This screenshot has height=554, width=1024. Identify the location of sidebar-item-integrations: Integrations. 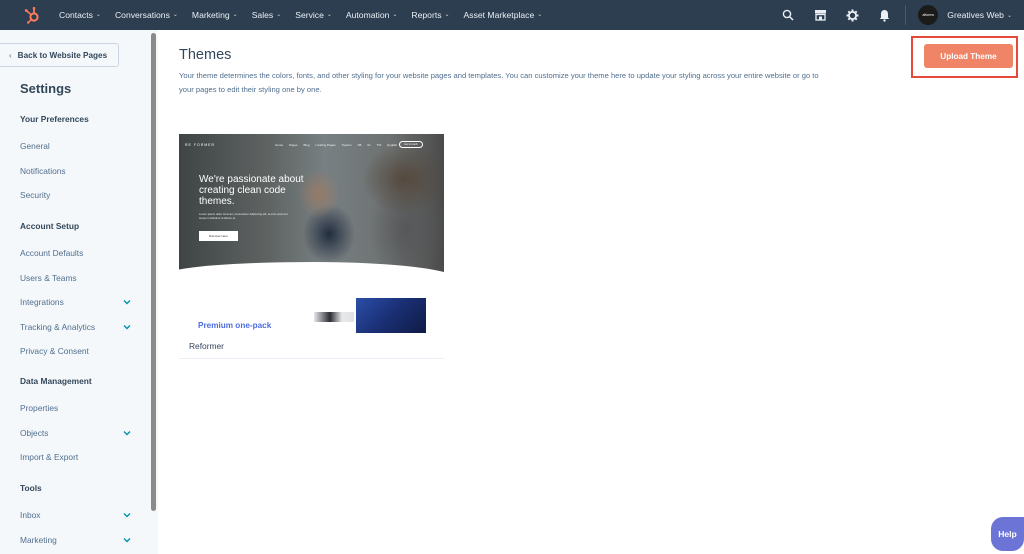
(75, 302).